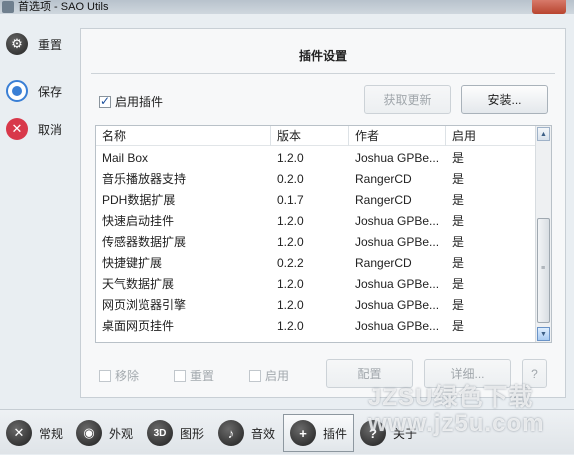  Describe the element at coordinates (534, 373) in the screenshot. I see `help-button: ?` at that location.